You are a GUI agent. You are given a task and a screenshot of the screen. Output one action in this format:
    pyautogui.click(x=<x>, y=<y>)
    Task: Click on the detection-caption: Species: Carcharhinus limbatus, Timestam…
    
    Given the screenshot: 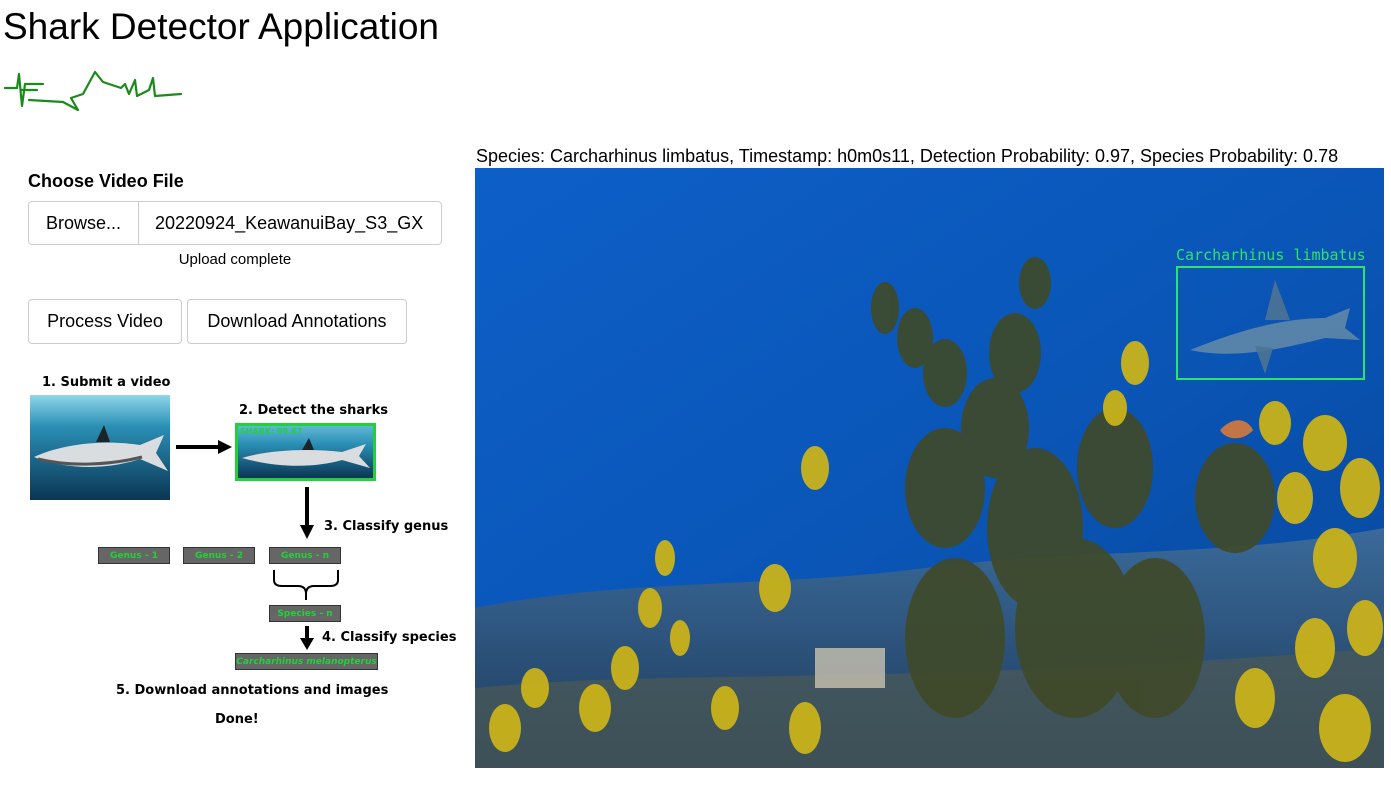 What is the action you would take?
    pyautogui.click(x=907, y=156)
    